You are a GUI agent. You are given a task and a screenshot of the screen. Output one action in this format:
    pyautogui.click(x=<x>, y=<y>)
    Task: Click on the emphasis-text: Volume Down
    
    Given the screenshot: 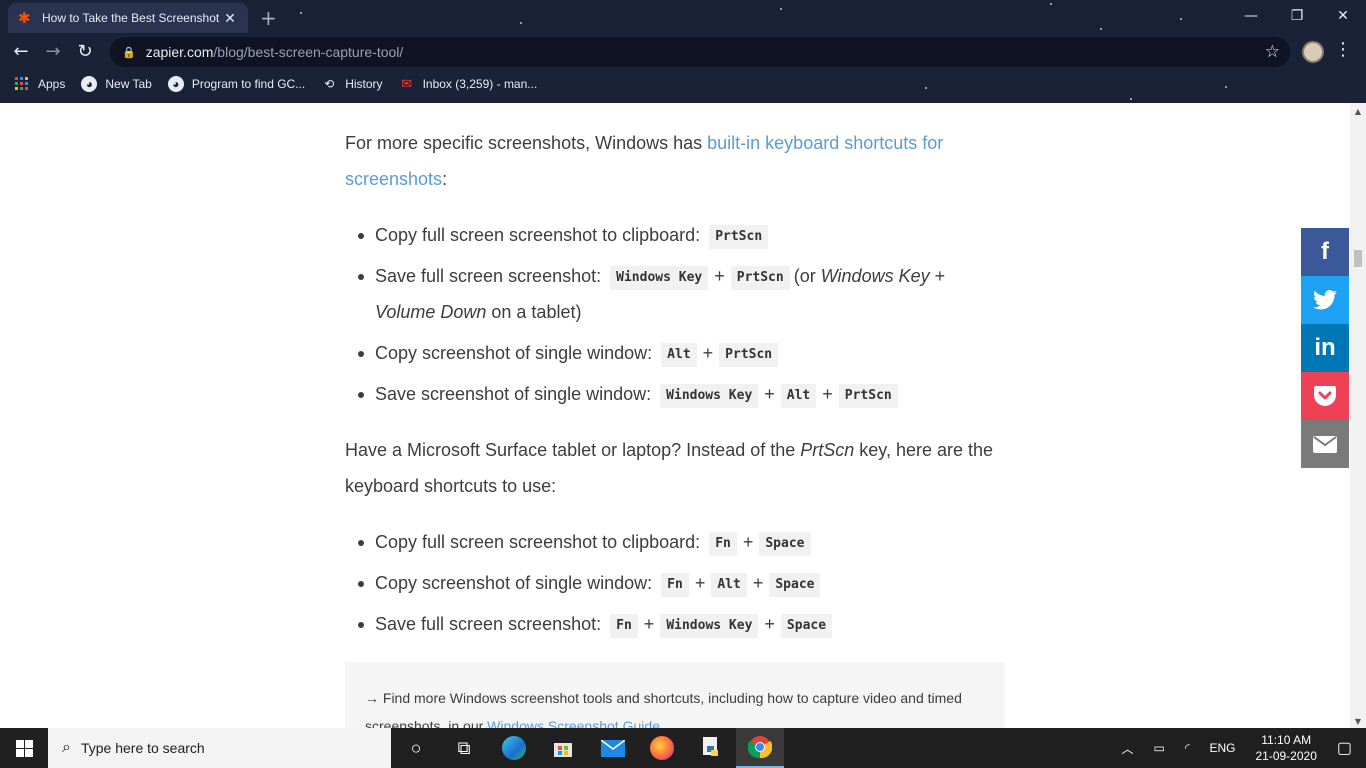 What is the action you would take?
    pyautogui.click(x=431, y=312)
    